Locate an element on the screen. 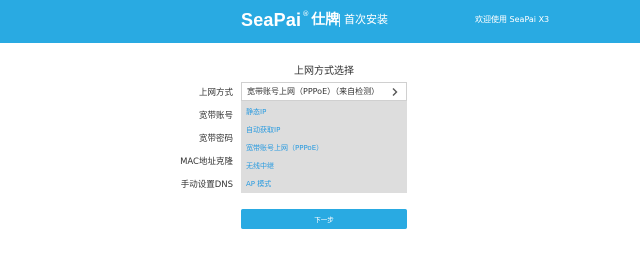  label-broadband-password: 宽带密码 is located at coordinates (215, 139).